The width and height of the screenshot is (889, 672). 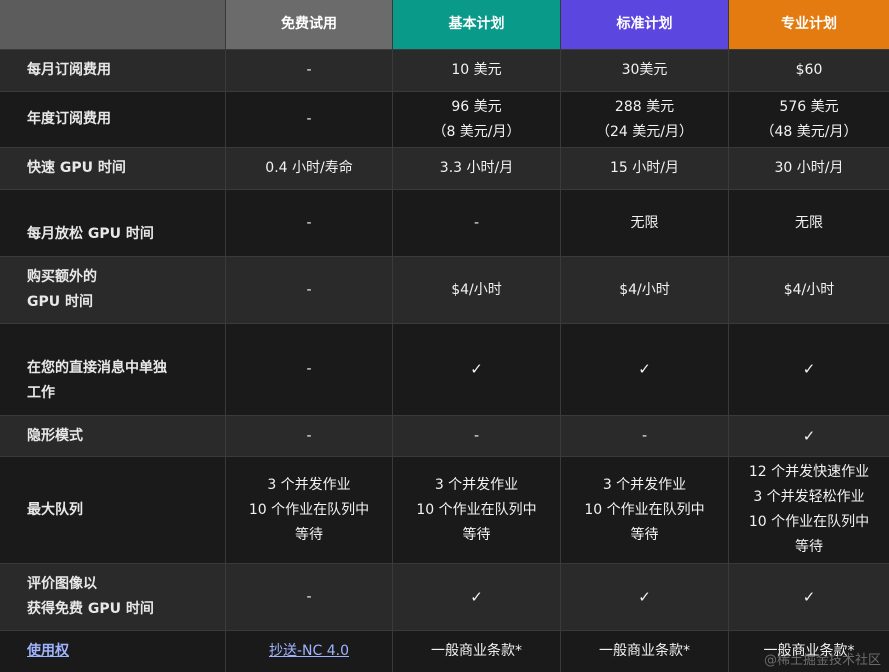 I want to click on row-label-line: 获得免费 GPU 时间, so click(x=90, y=609).